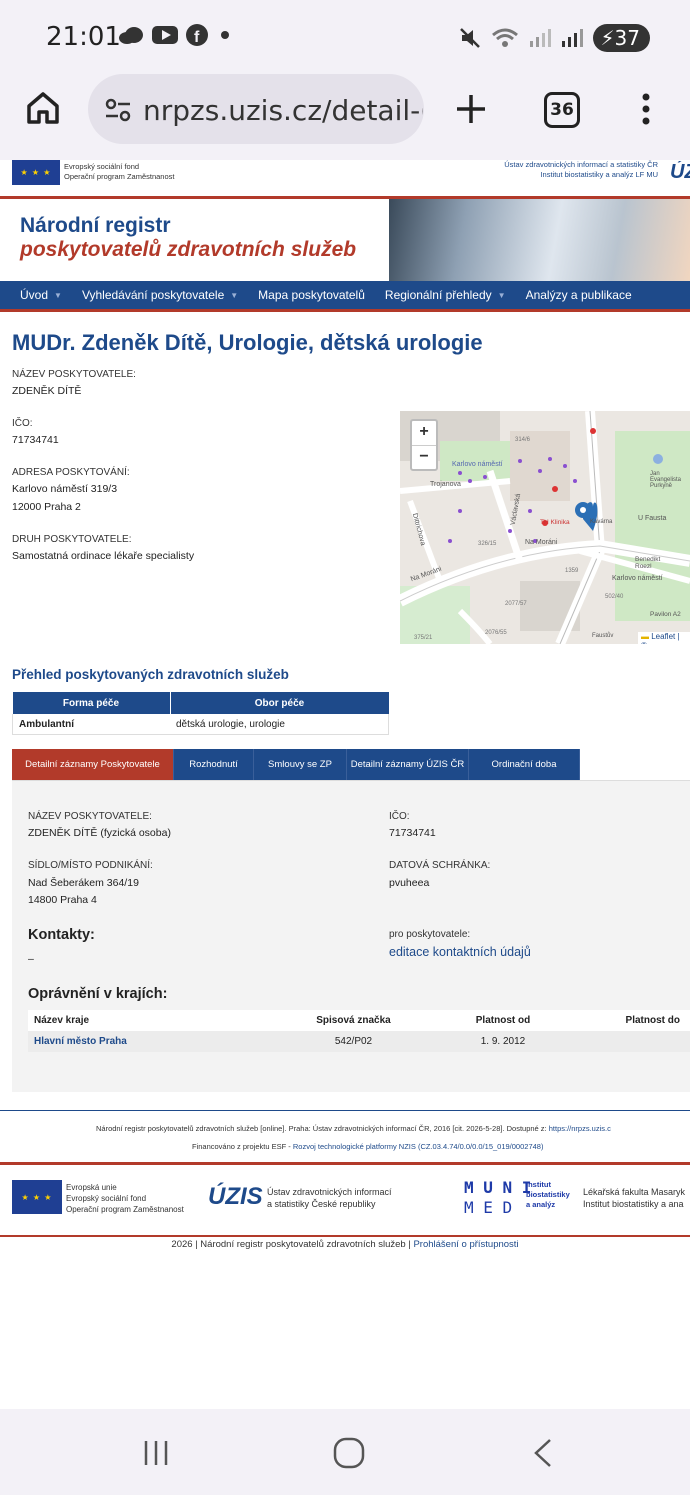  What do you see at coordinates (103, 556) in the screenshot?
I see `detail-value-type: Samostatná ordinace lékaře specialisty` at bounding box center [103, 556].